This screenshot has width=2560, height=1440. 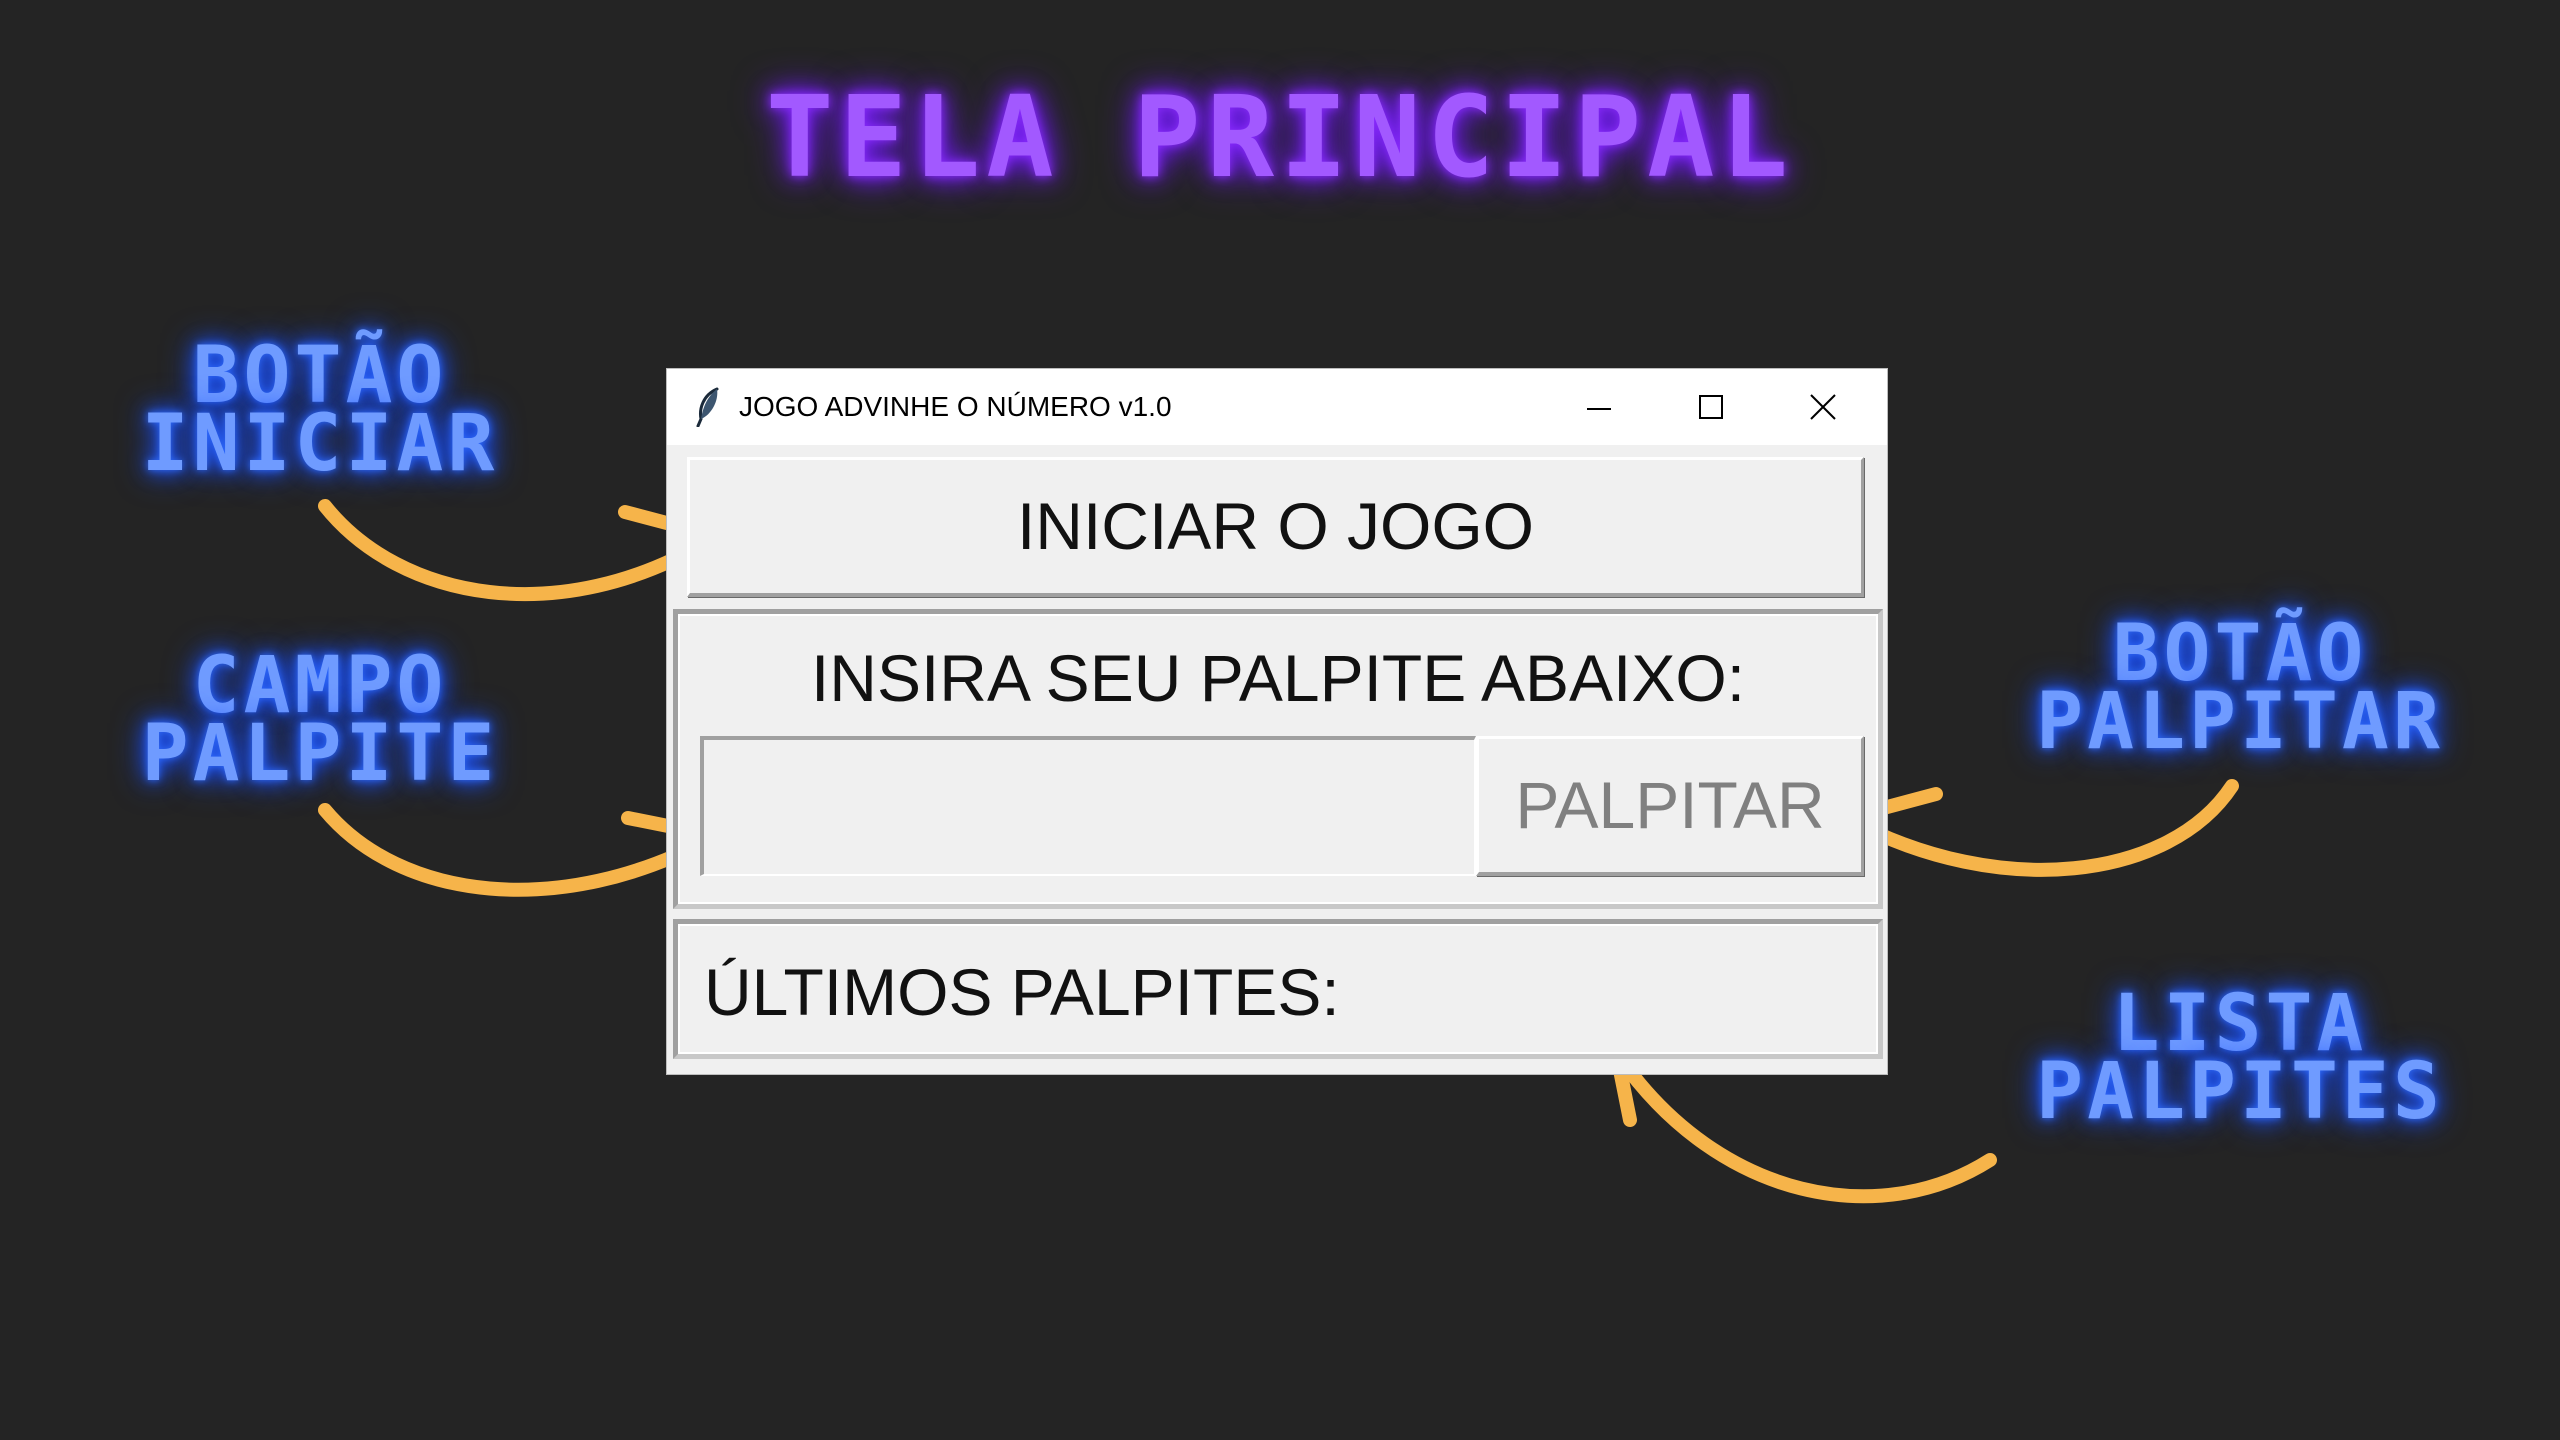 I want to click on minimize-icon, so click(x=1599, y=409).